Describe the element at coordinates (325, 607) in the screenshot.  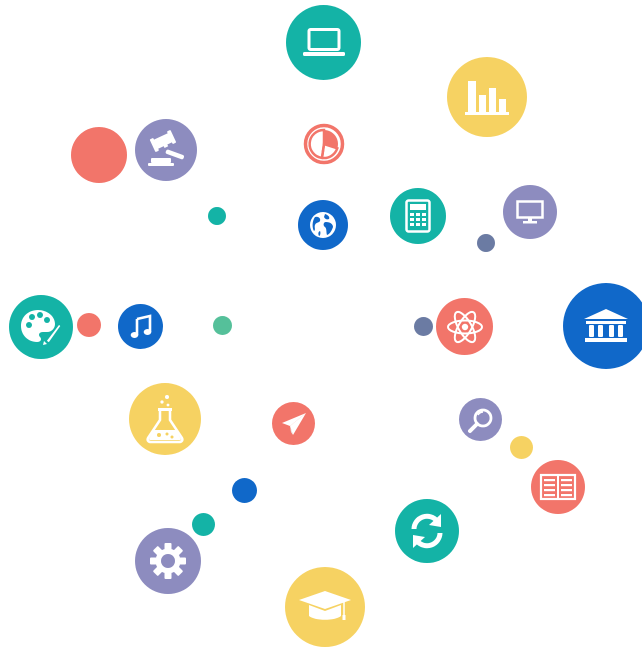
I see `graduation-cap-icon` at that location.